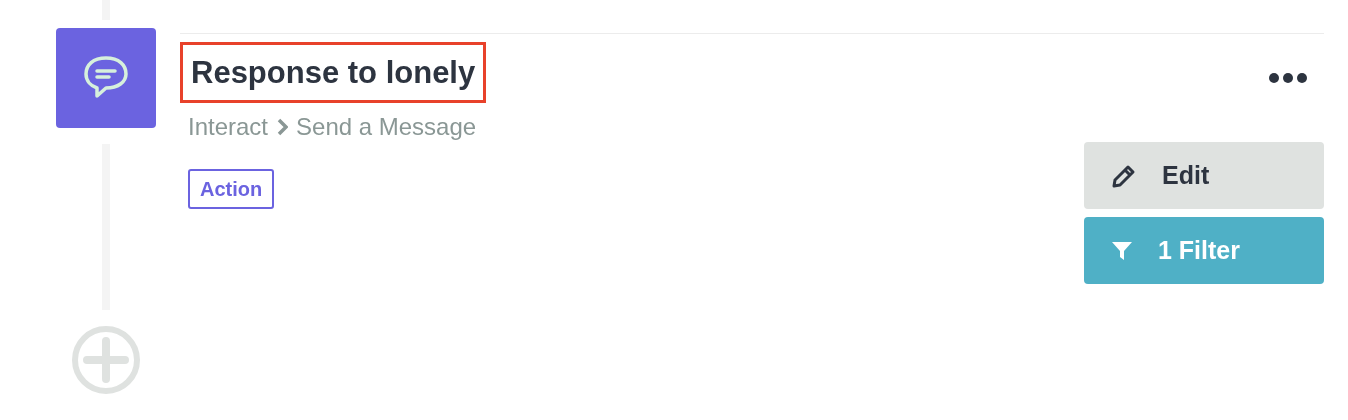  Describe the element at coordinates (106, 78) in the screenshot. I see `message-step-icon` at that location.